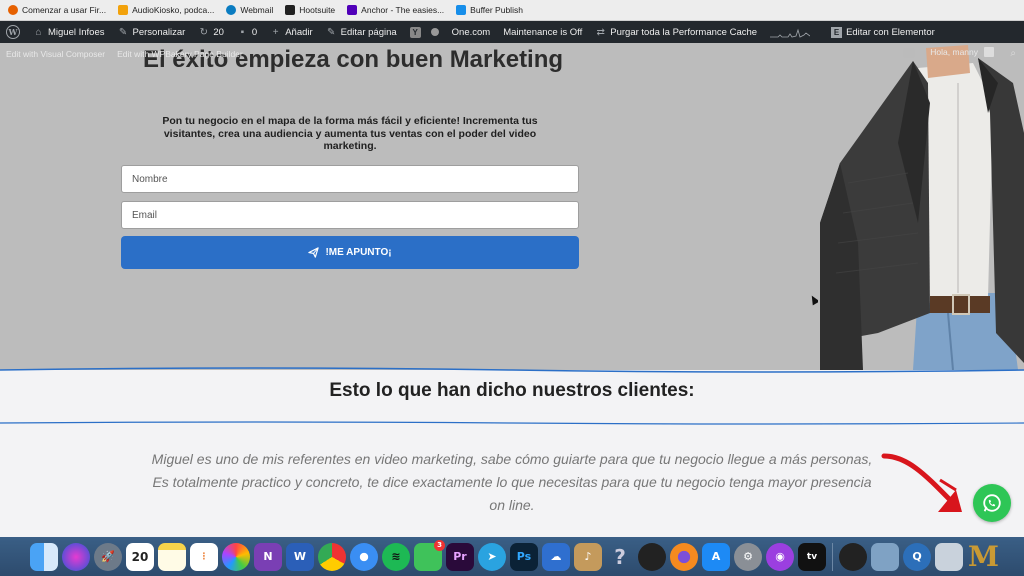 The image size is (1024, 576). I want to click on avatar, so click(989, 52).